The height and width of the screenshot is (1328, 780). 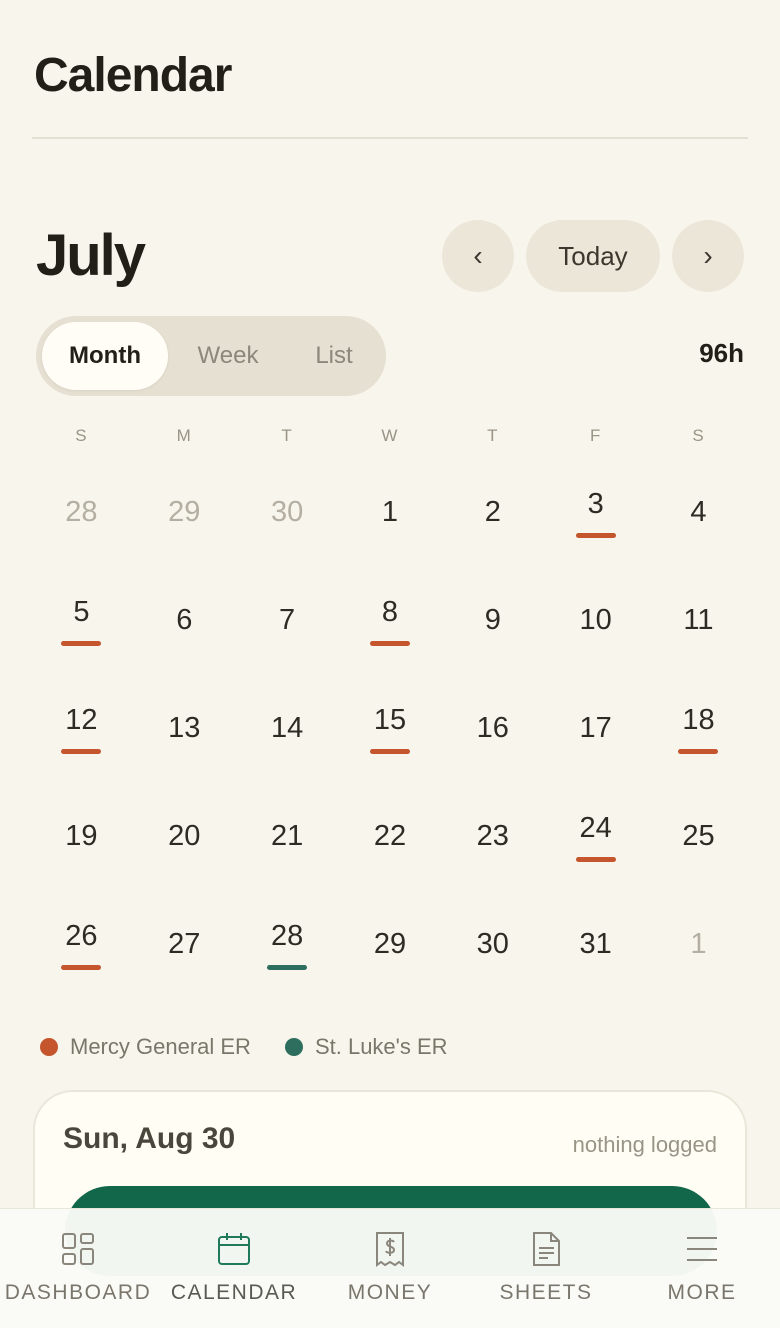 I want to click on calendar-day: 10, so click(x=595, y=622).